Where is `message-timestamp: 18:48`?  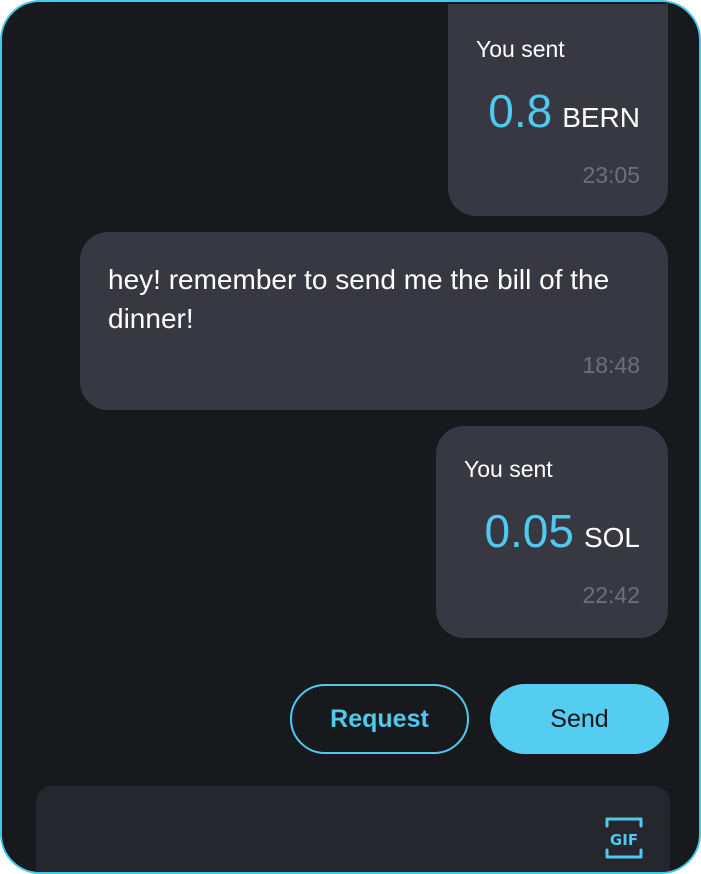 message-timestamp: 18:48 is located at coordinates (611, 365).